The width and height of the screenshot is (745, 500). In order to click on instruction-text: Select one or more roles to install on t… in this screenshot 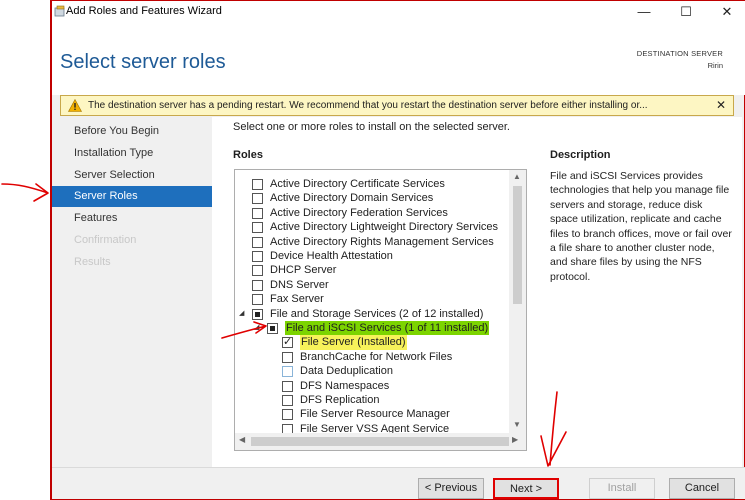, I will do `click(371, 127)`.